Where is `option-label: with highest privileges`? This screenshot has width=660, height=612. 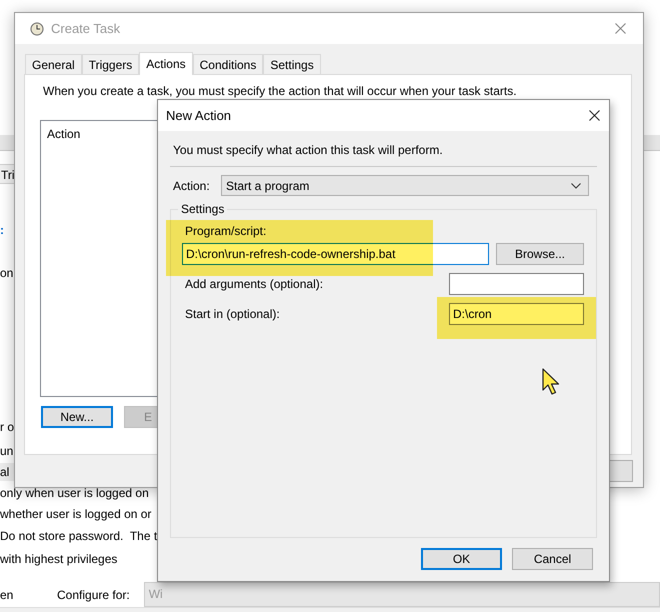
option-label: with highest privileges is located at coordinates (59, 559).